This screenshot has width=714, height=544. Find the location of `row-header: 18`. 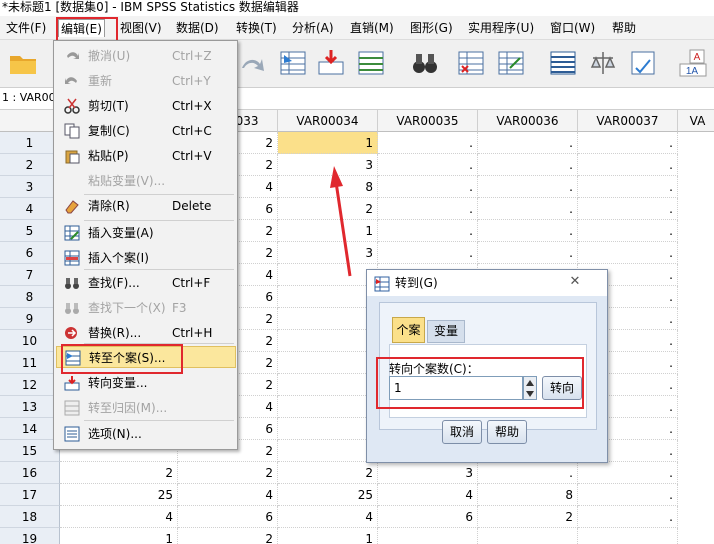

row-header: 18 is located at coordinates (30, 517).